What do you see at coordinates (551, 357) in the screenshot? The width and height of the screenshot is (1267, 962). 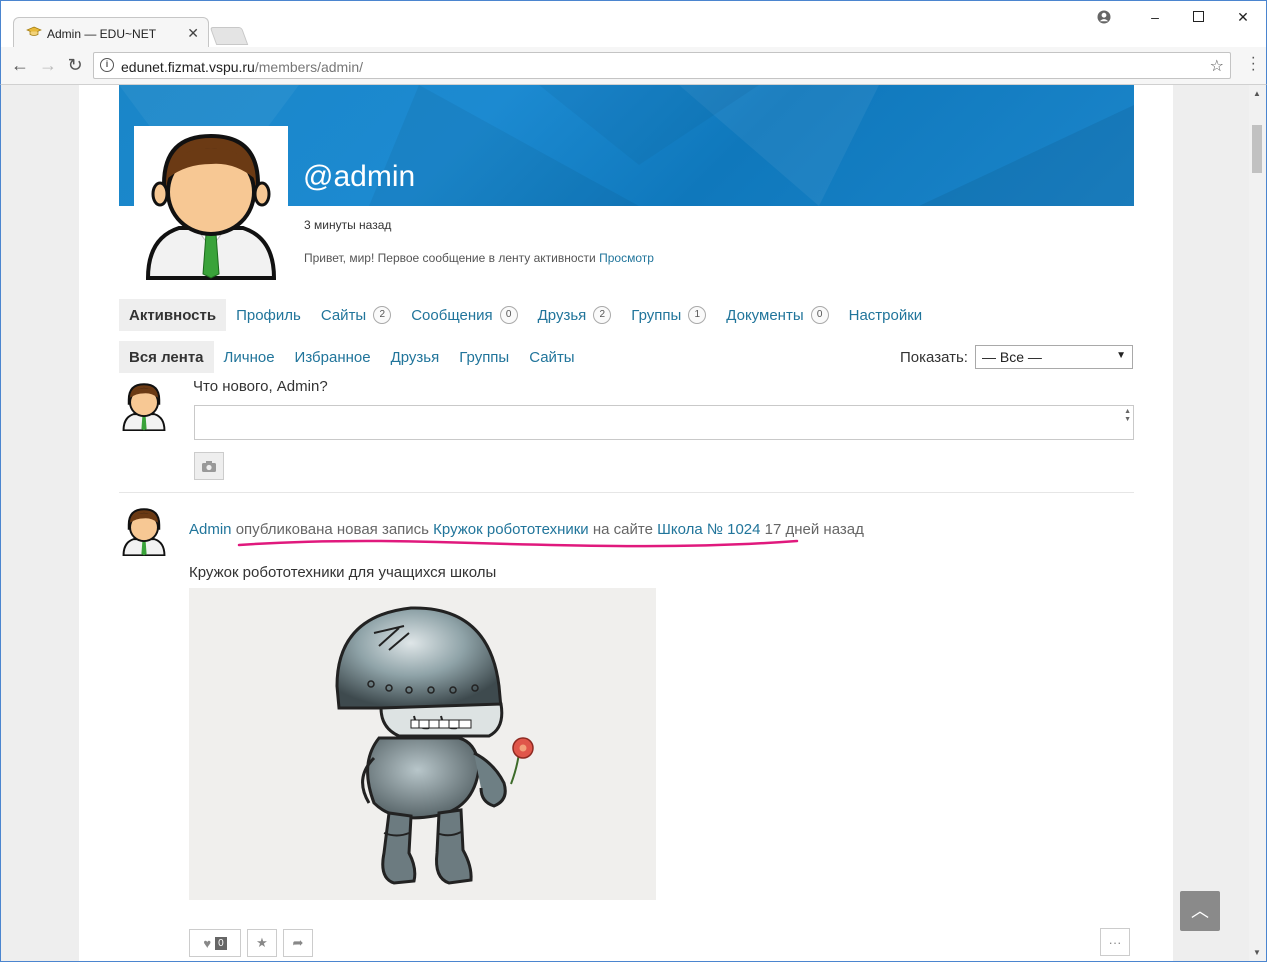 I see `subnav-sites: Сайты` at bounding box center [551, 357].